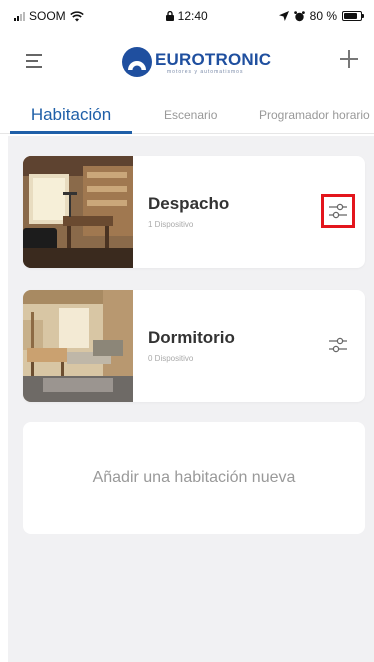  I want to click on tab-habitacion: Habitación, so click(71, 115).